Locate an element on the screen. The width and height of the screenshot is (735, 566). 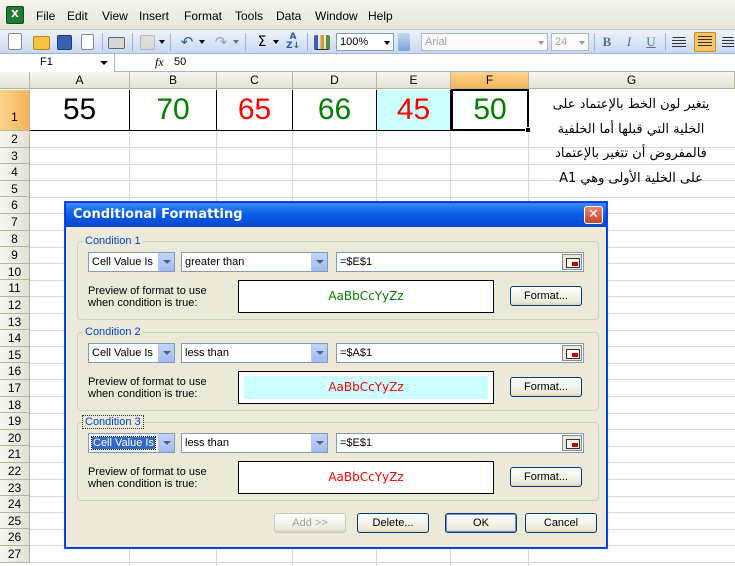
sort-ascending-icon: A Z↓ is located at coordinates (293, 42).